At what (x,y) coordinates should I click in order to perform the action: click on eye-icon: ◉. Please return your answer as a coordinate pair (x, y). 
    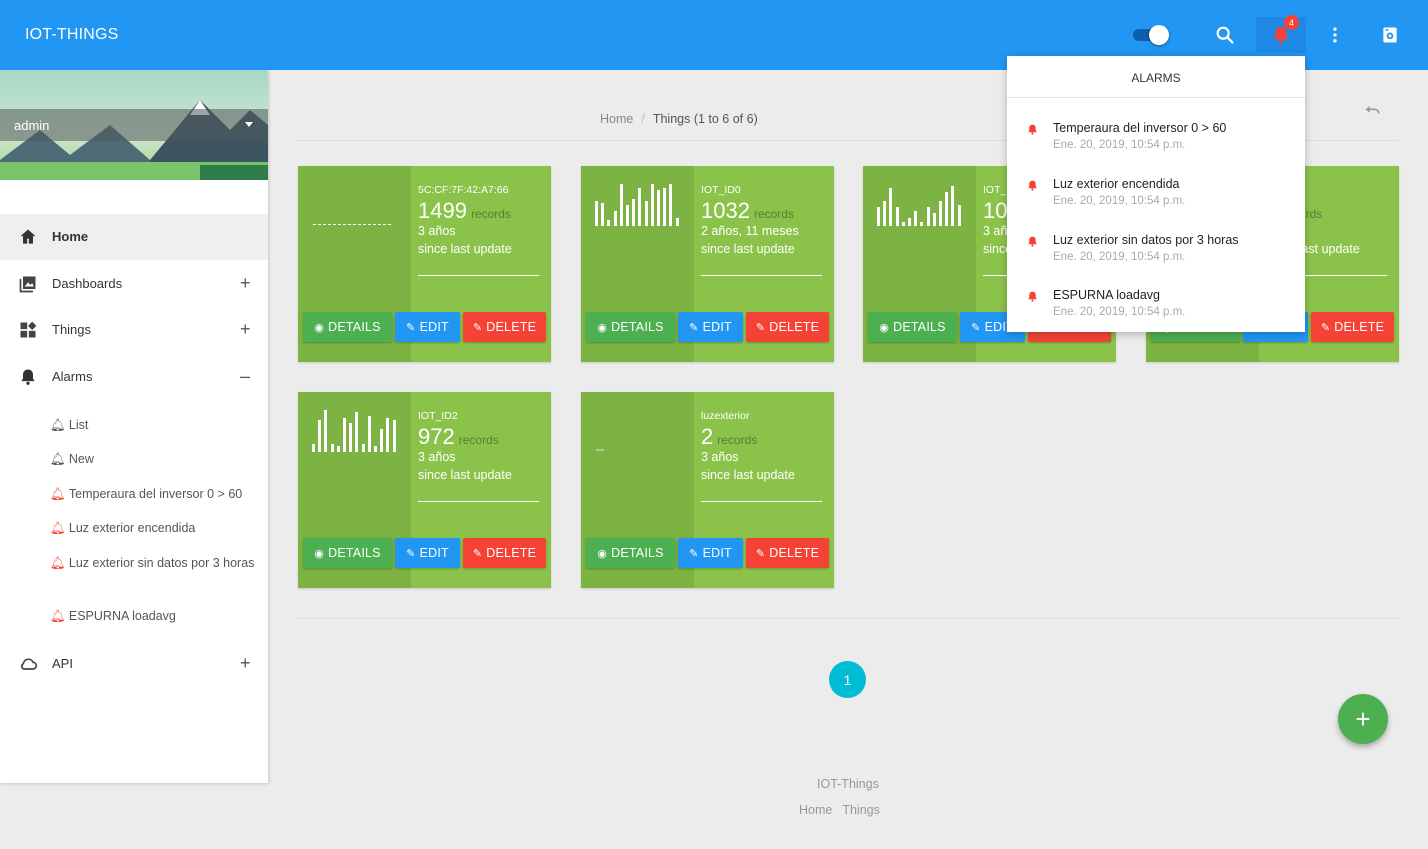
    Looking at the image, I should click on (884, 327).